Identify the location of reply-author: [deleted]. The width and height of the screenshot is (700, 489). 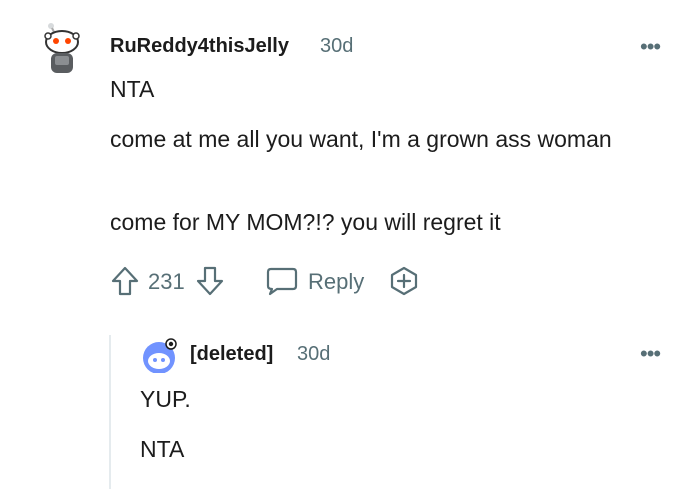
(232, 354).